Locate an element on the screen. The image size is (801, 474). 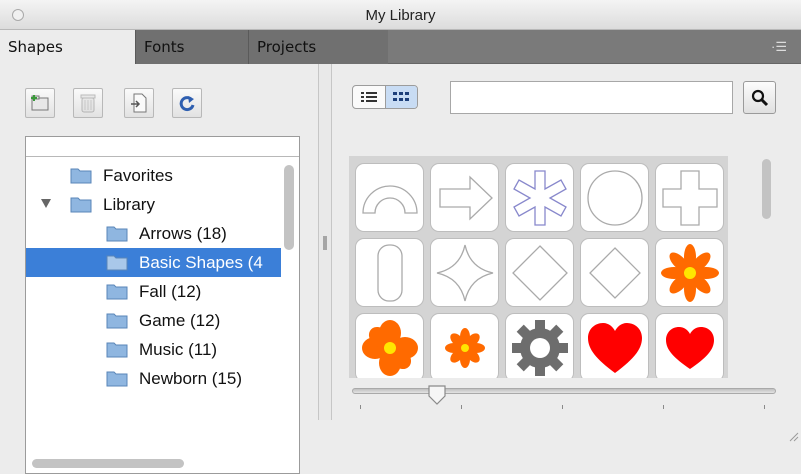
window-title: My Library is located at coordinates (400, 15).